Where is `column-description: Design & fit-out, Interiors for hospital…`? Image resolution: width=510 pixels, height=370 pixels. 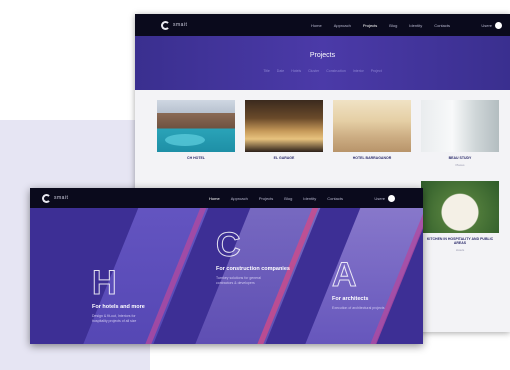
column-description: Design & fit-out, Interiors for hospital… is located at coordinates (114, 318).